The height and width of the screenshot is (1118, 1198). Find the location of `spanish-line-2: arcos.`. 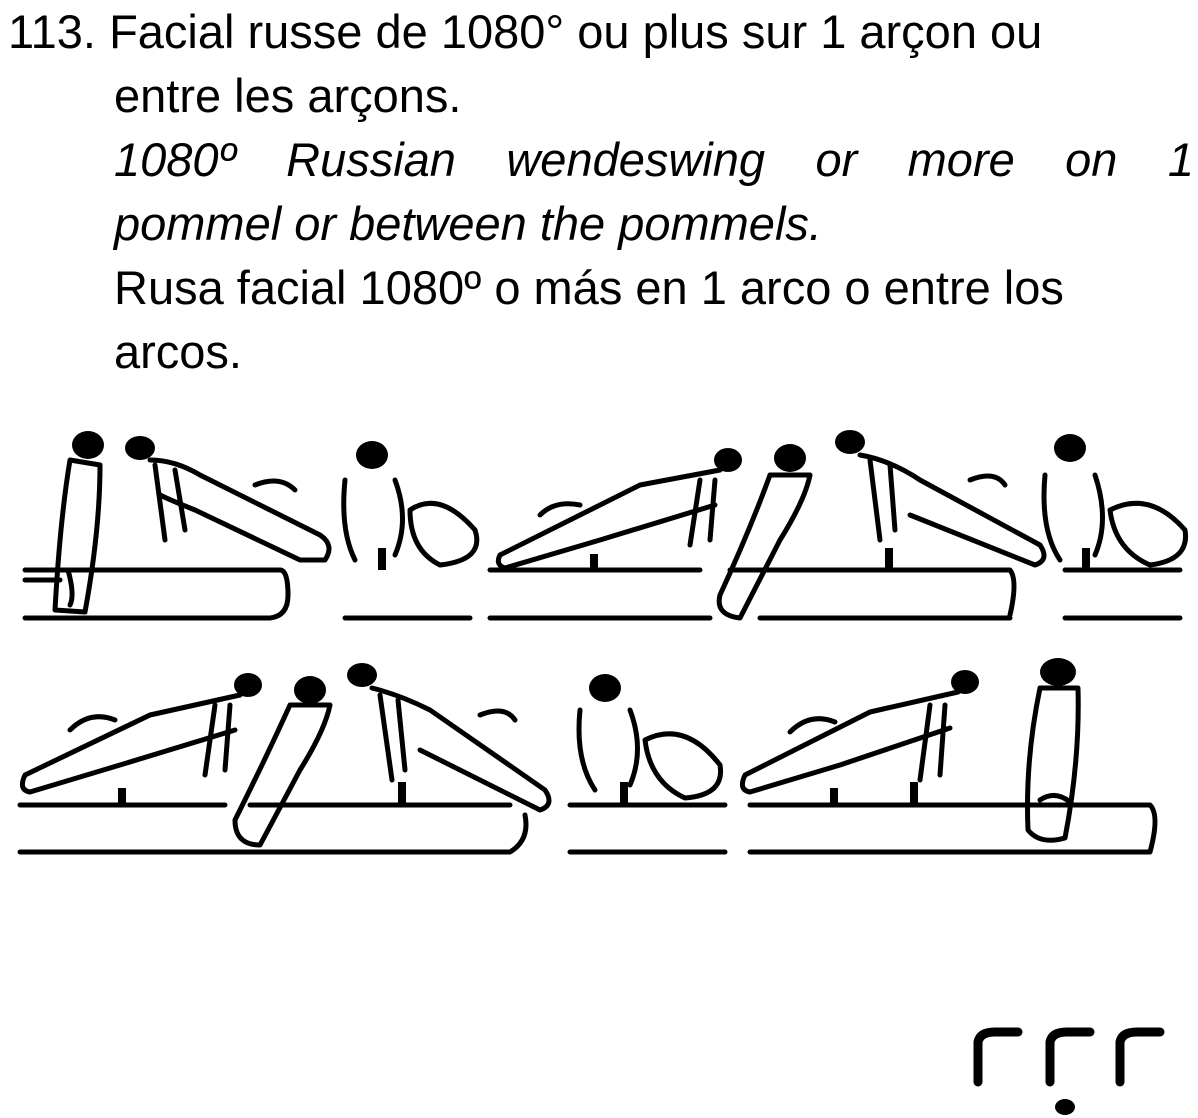

spanish-line-2: arcos. is located at coordinates (178, 351).